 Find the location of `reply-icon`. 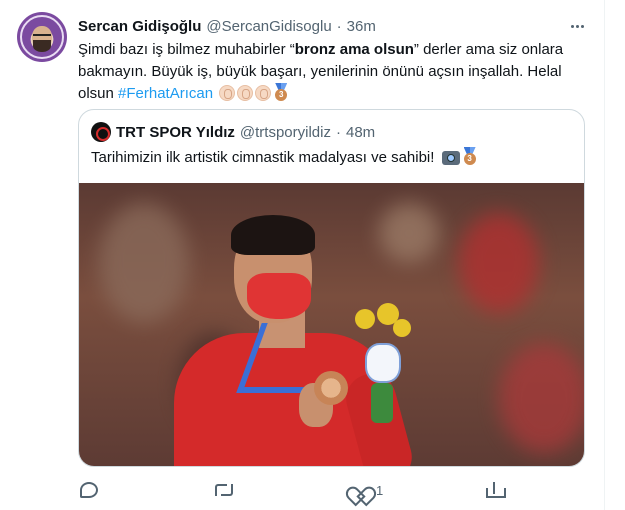

reply-icon is located at coordinates (89, 490).